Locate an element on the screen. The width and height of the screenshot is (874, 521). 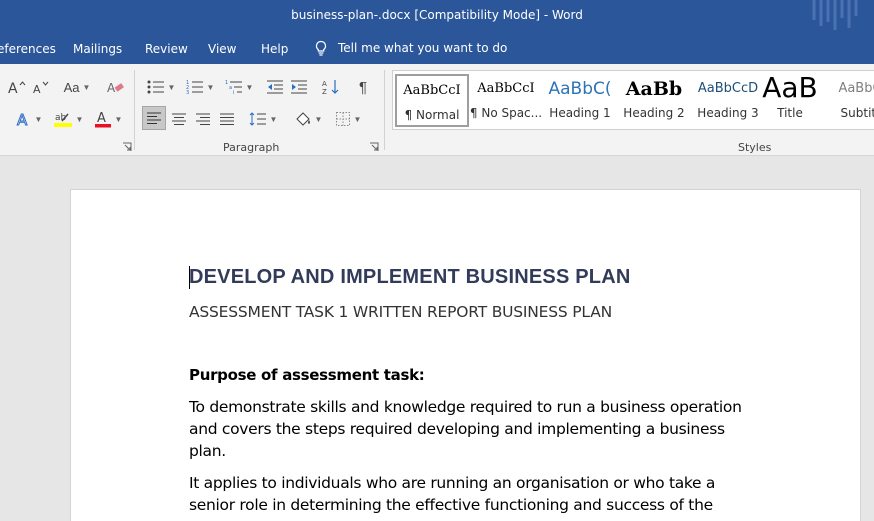
tab-review: Review is located at coordinates (166, 49).